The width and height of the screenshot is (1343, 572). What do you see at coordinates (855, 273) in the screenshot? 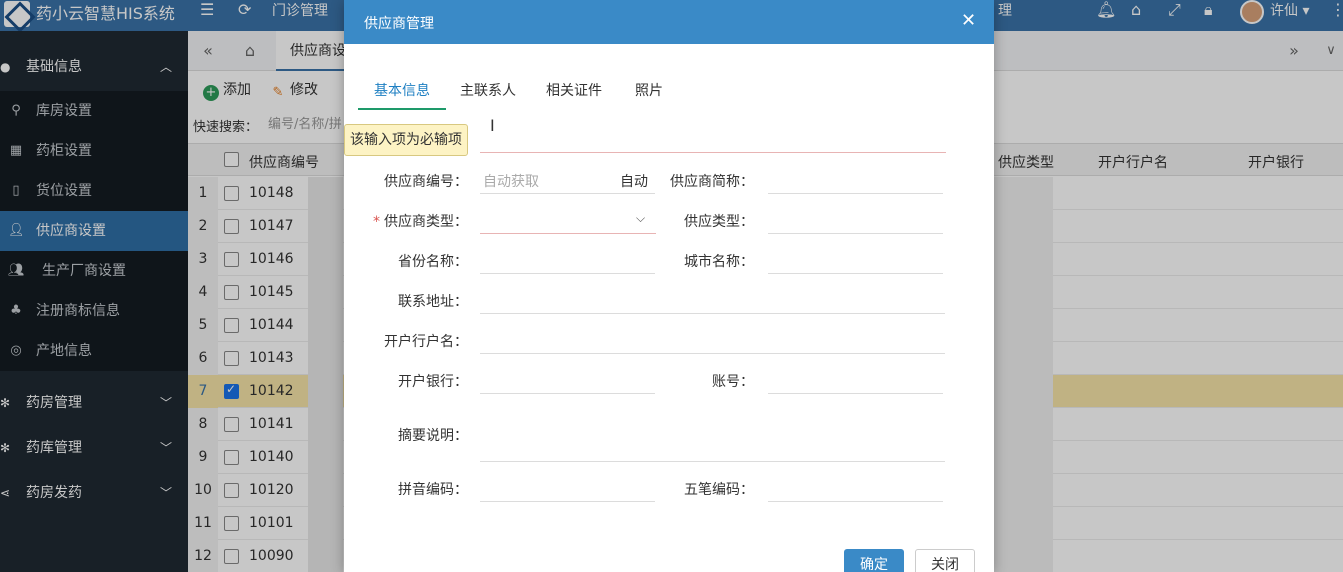
I see `city-input` at bounding box center [855, 273].